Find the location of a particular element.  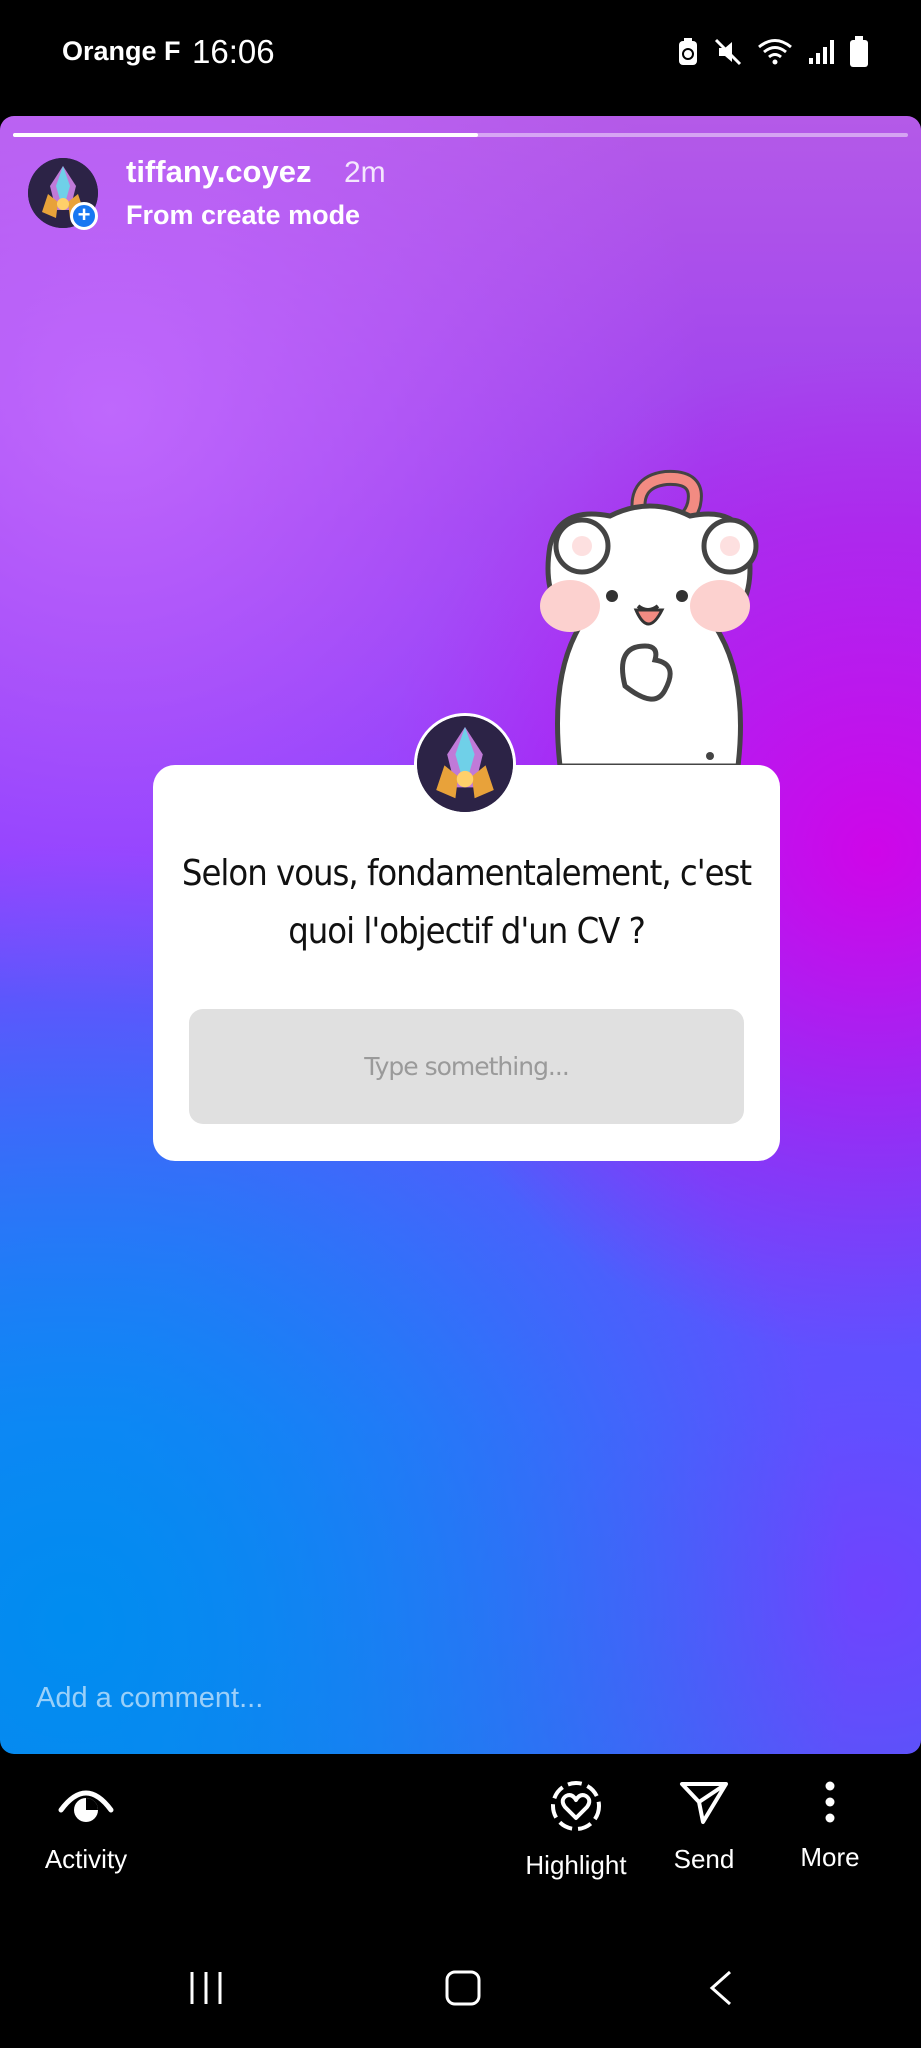

highlight-heart-icon is located at coordinates (576, 1806).